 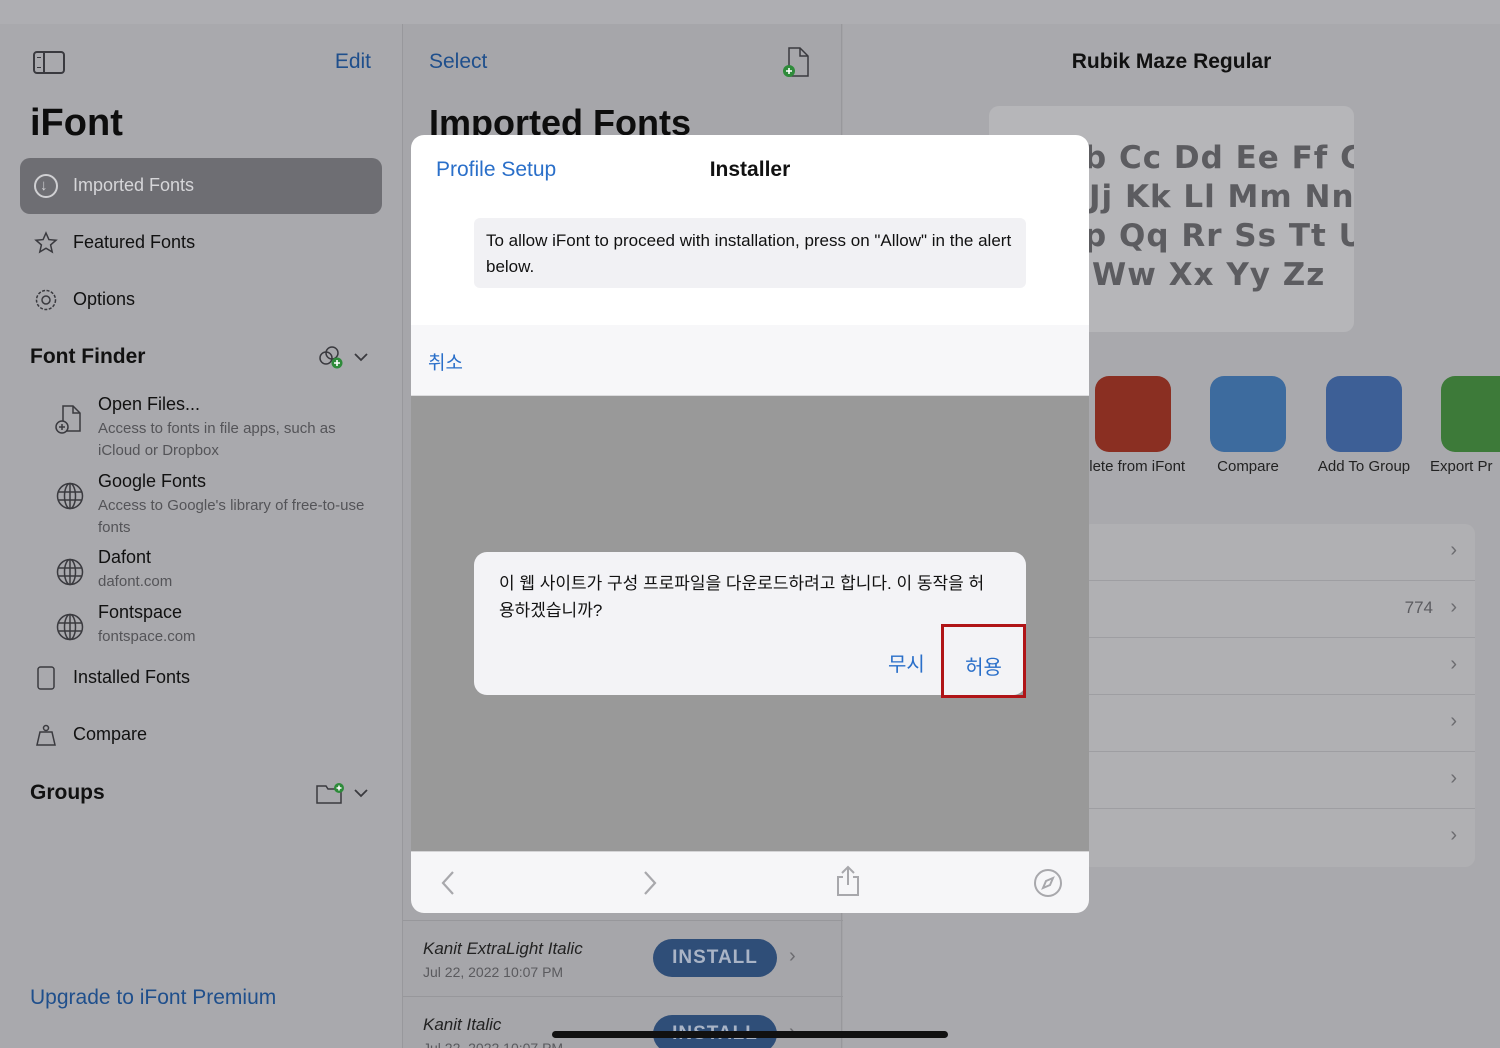 What do you see at coordinates (650, 883) in the screenshot?
I see `forward-arrow-icon` at bounding box center [650, 883].